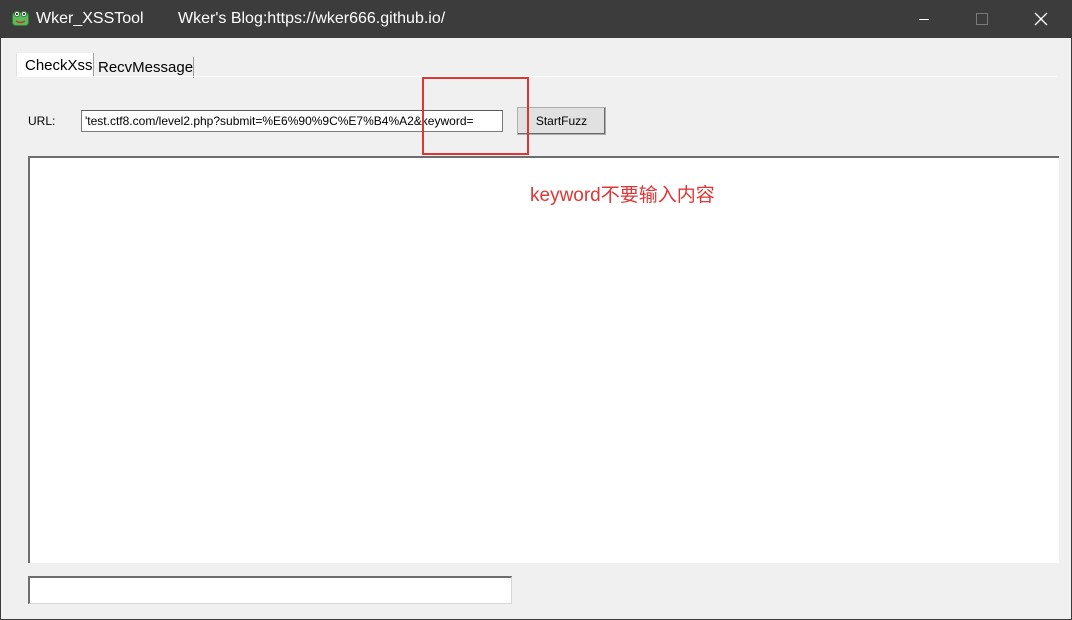 This screenshot has height=620, width=1072. I want to click on start-fuzz-button: StartFuzz, so click(561, 121).